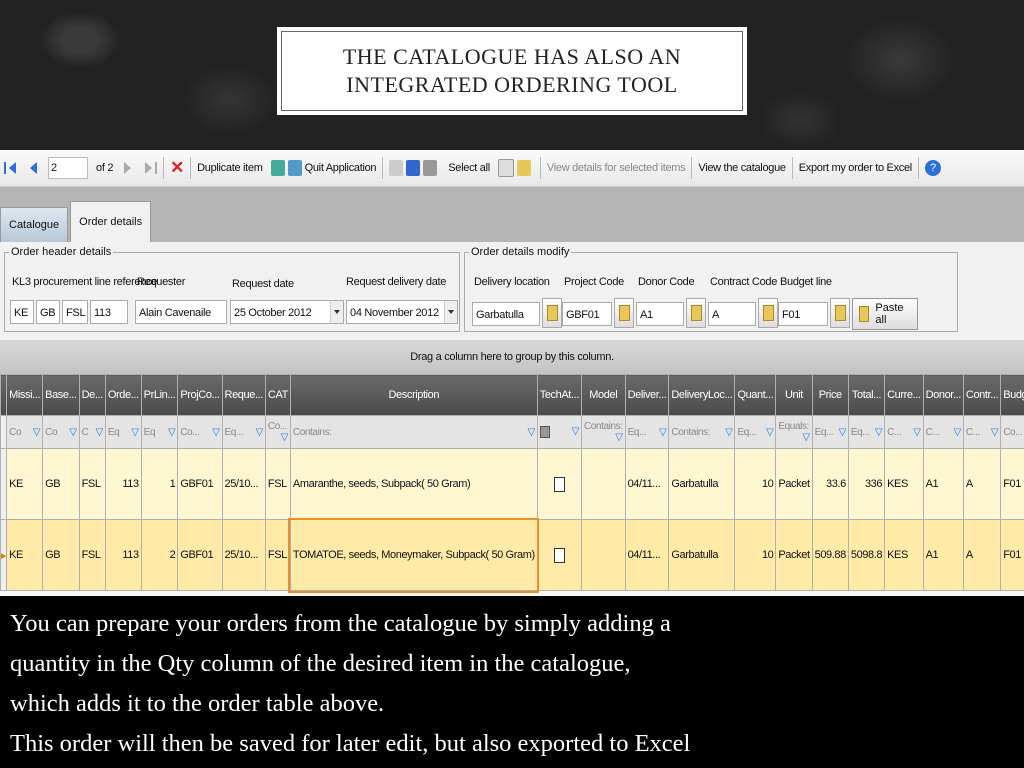  Describe the element at coordinates (603, 432) in the screenshot. I see `filter-cell: Contains: ▽` at that location.